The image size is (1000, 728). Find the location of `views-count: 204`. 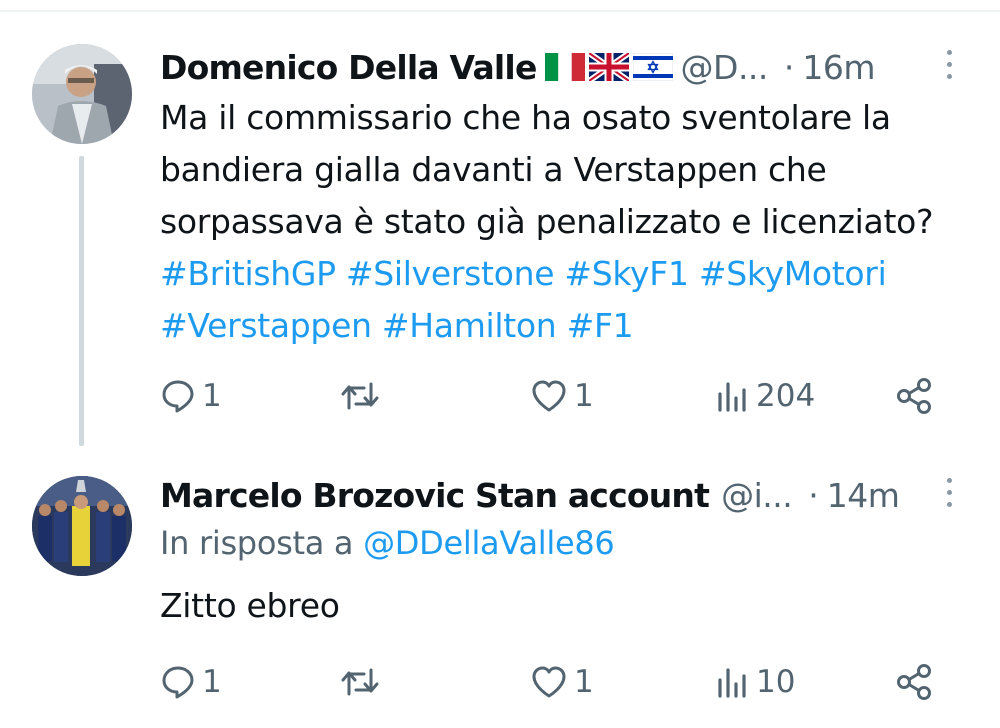

views-count: 204 is located at coordinates (786, 396).